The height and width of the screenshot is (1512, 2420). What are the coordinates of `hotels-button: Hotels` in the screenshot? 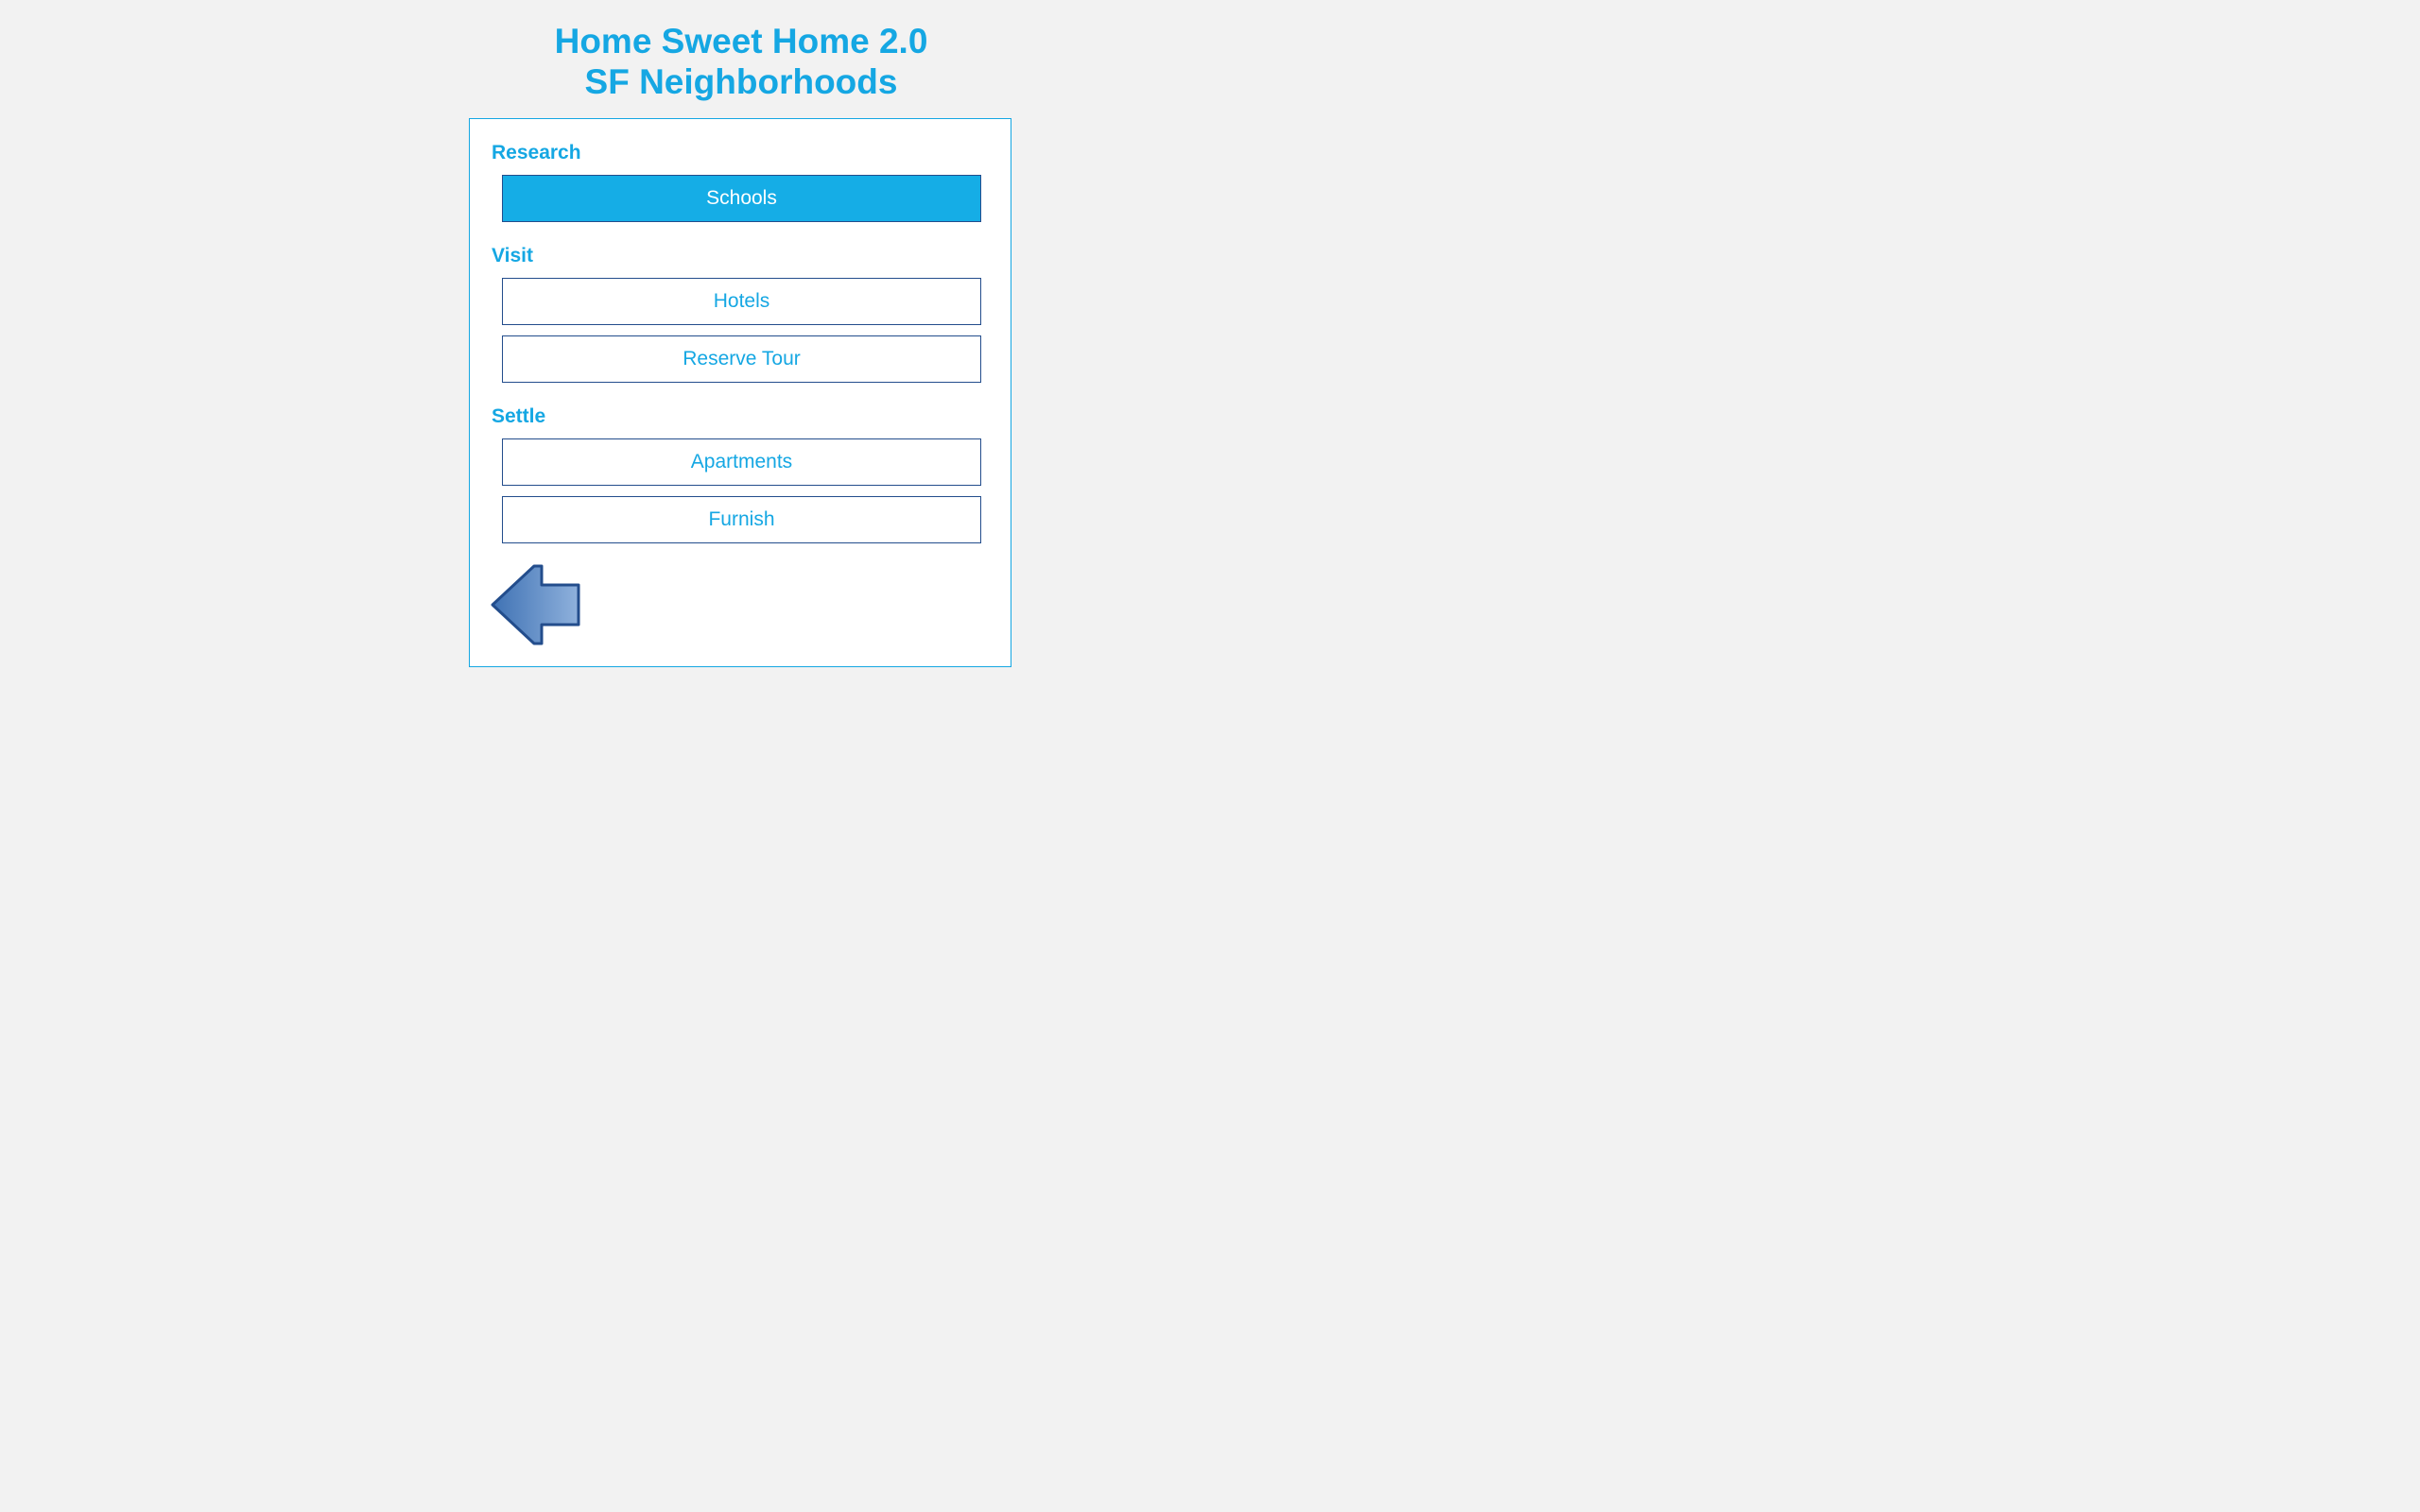 It's located at (742, 301).